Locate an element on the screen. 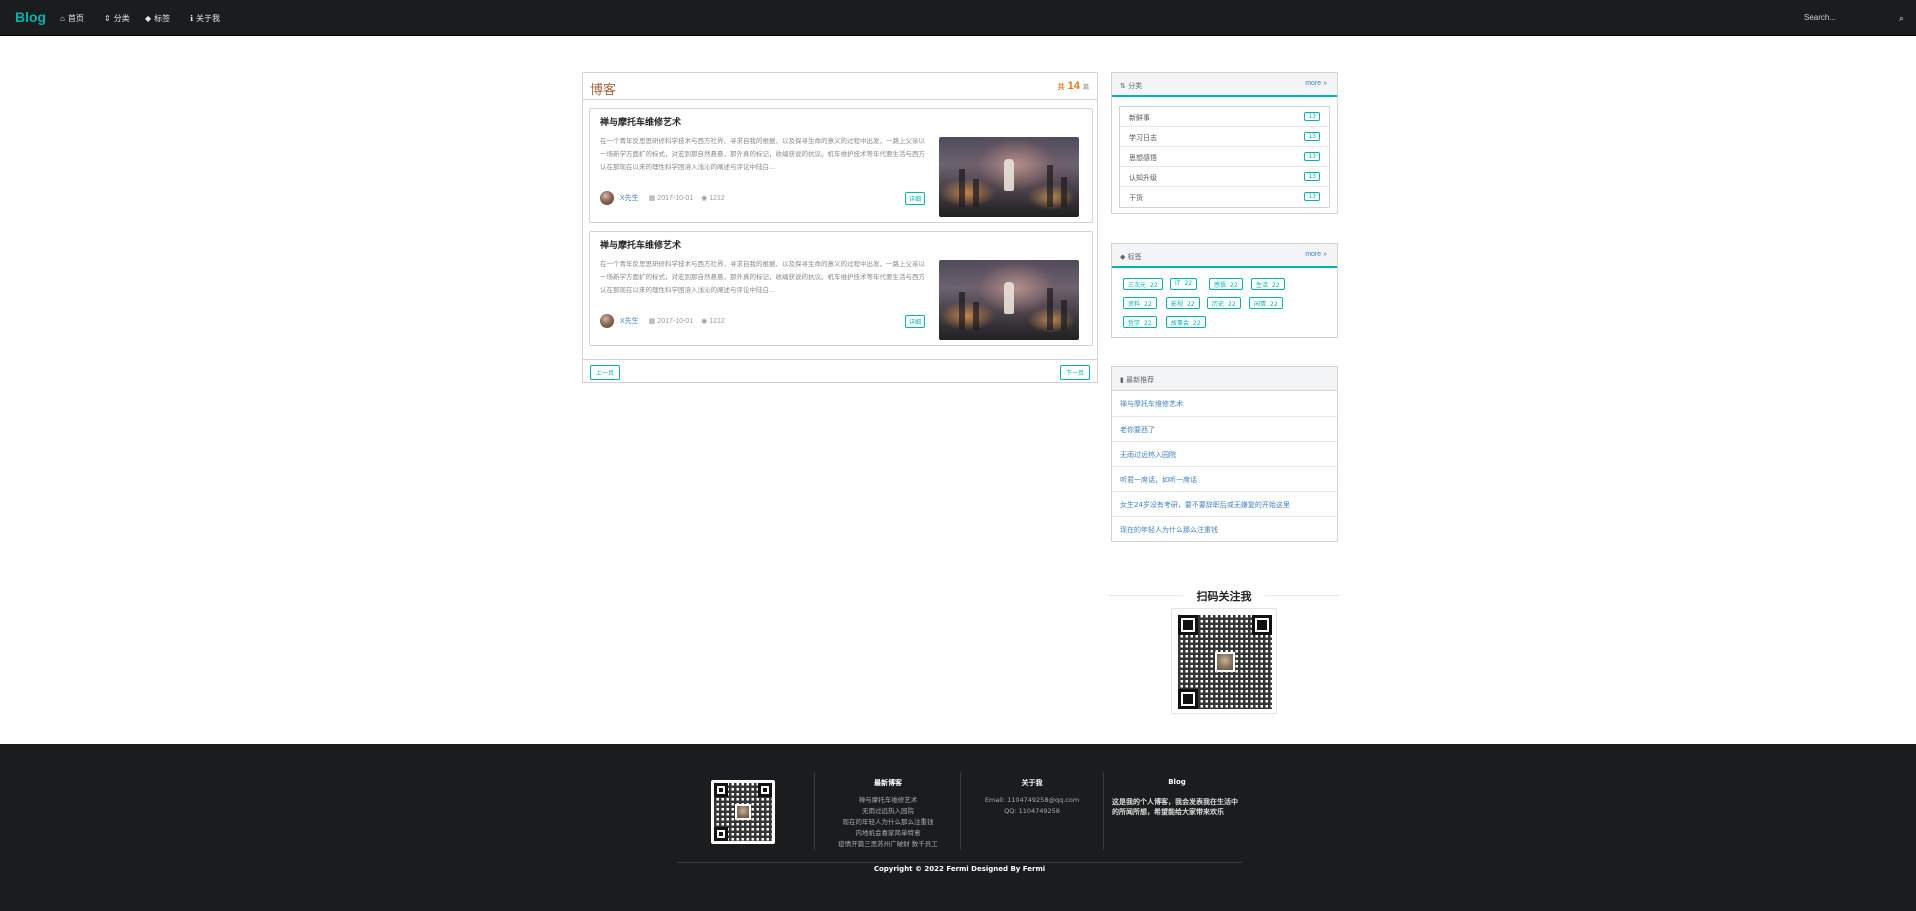  tag-item: IT 22 is located at coordinates (1184, 284).